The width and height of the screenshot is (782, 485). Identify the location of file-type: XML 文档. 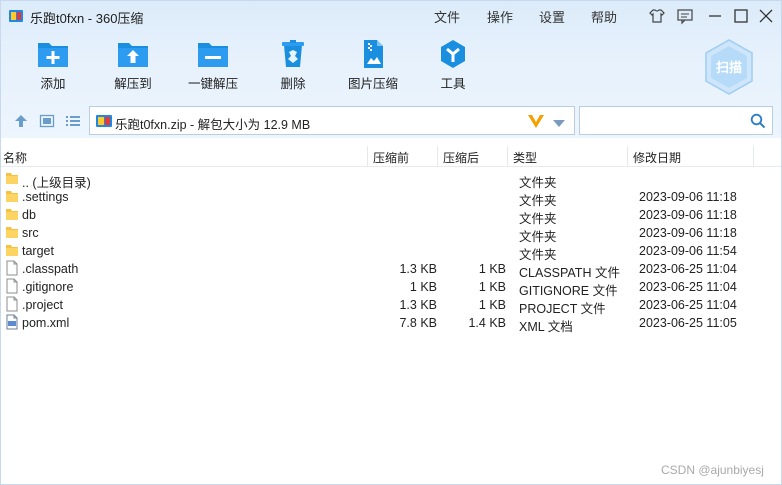
(546, 327).